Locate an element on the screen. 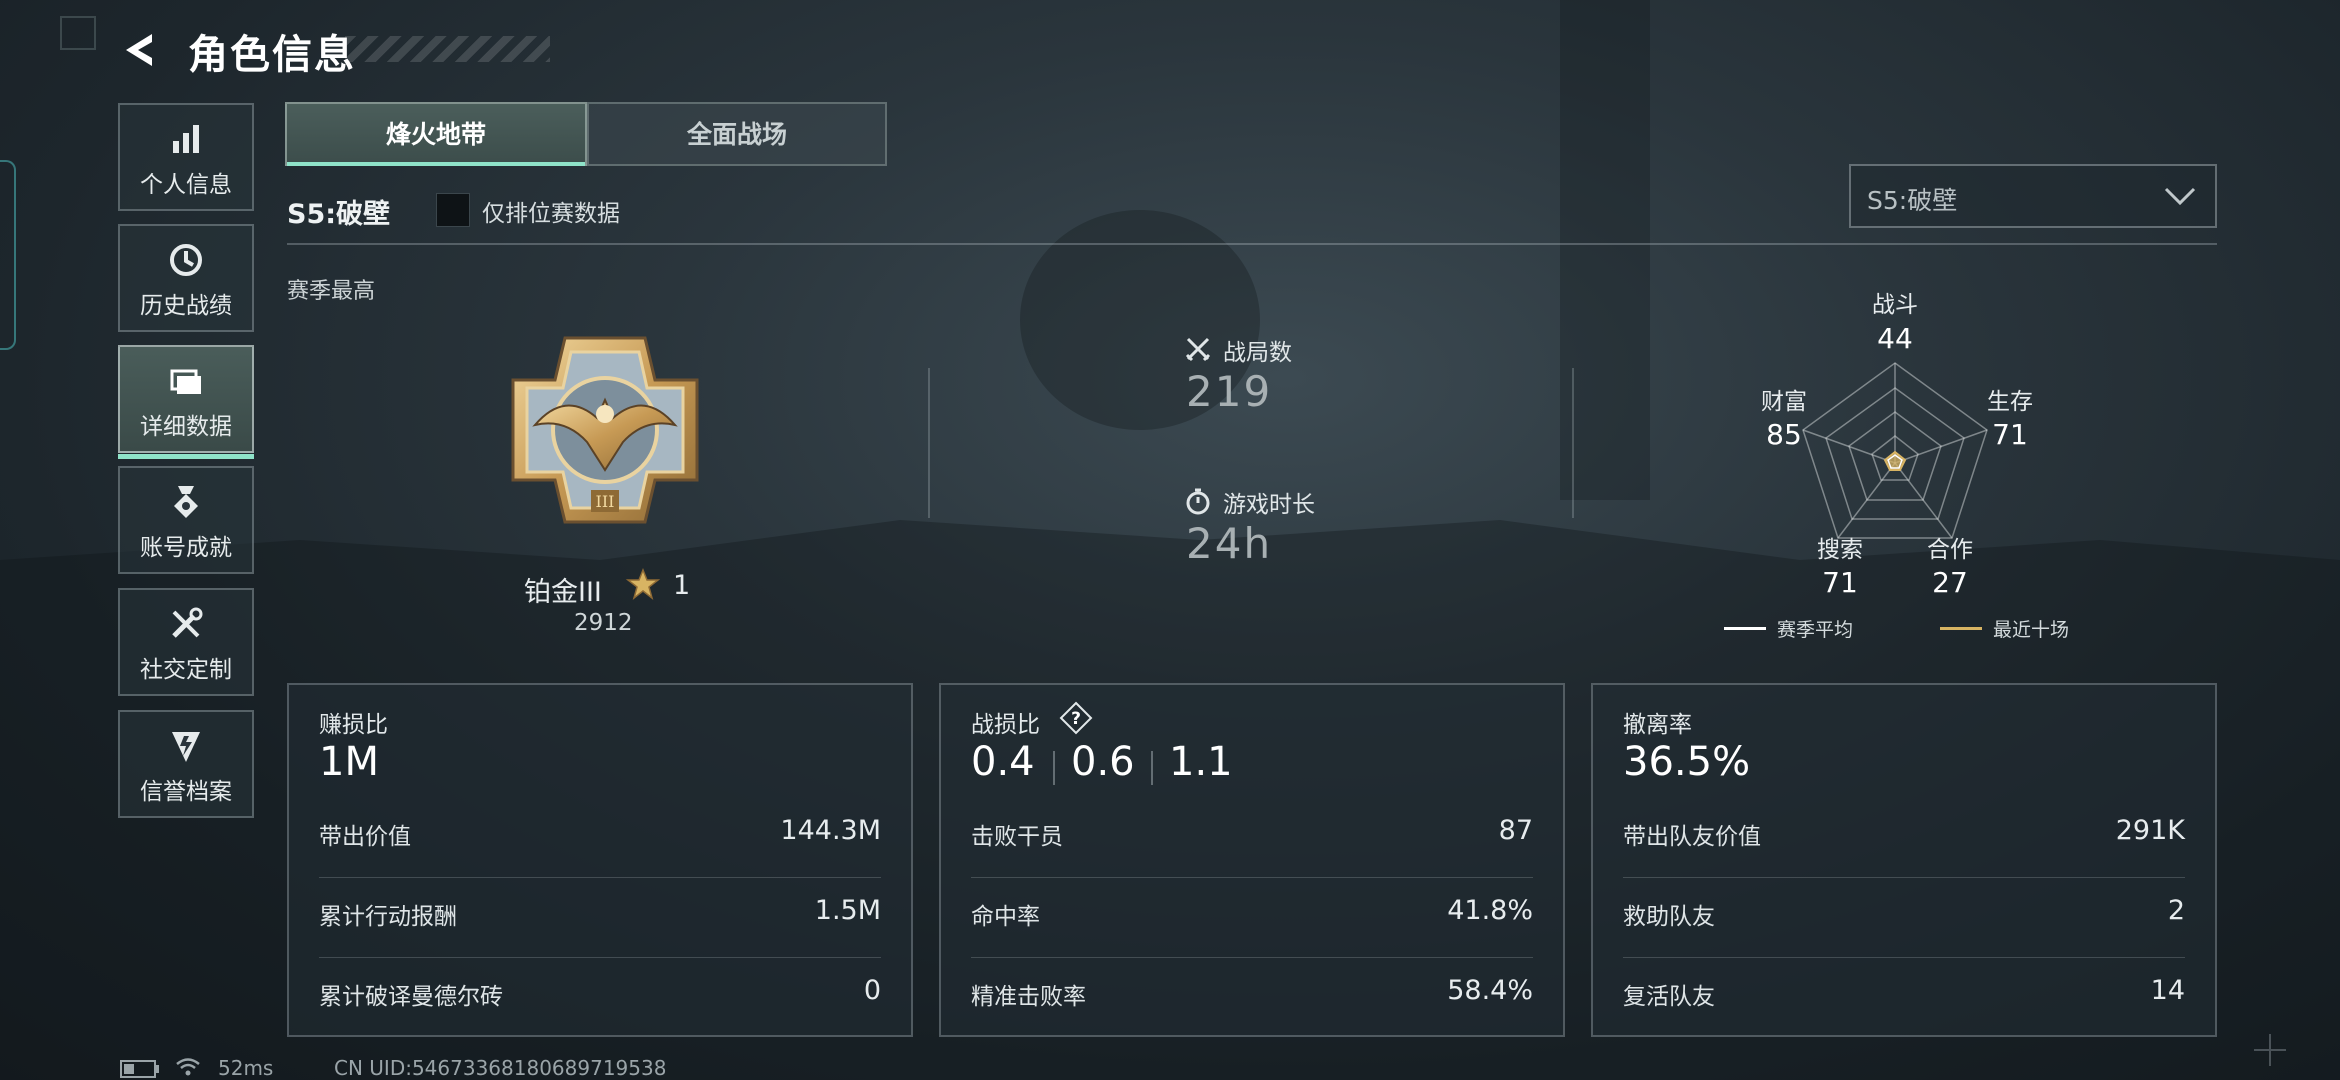 The height and width of the screenshot is (1080, 2340). shield-bolt-icon is located at coordinates (186, 747).